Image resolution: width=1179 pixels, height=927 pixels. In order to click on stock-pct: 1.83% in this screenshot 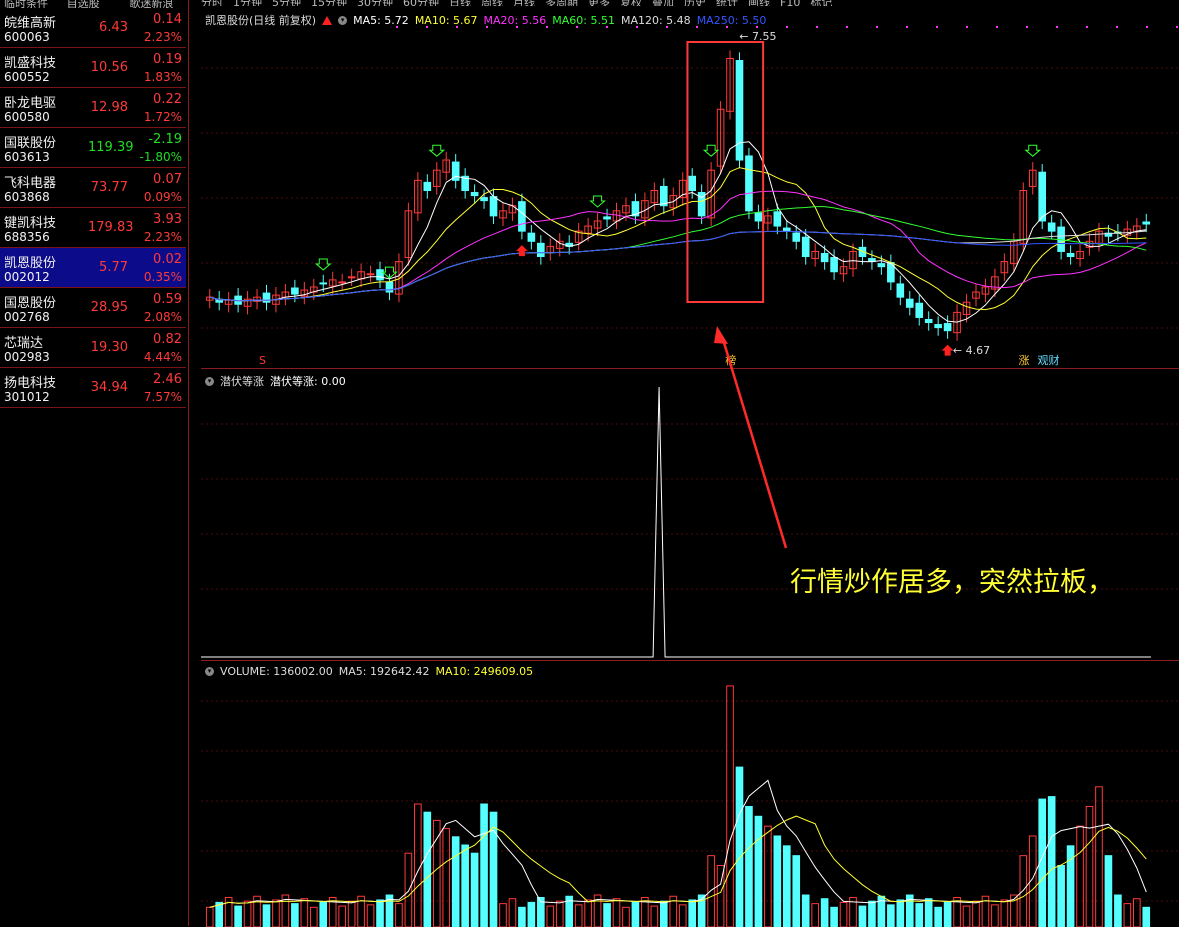, I will do `click(163, 77)`.